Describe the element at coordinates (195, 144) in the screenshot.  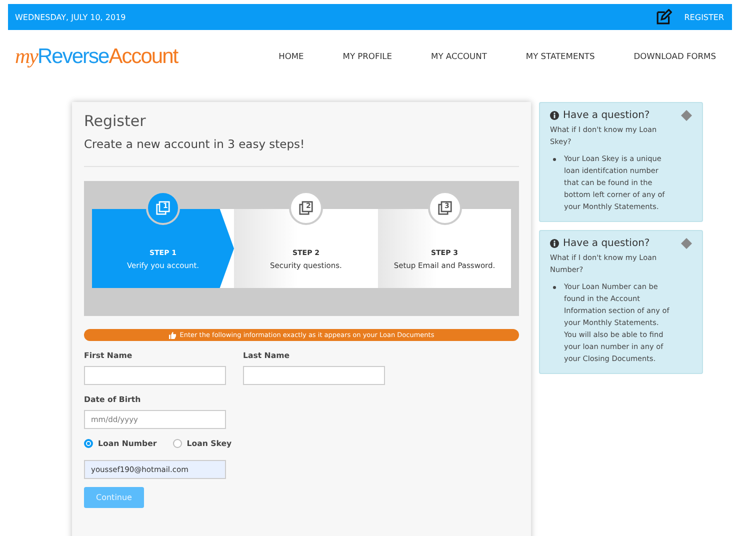
I see `card-subtitle: Create a new account in 3 easy steps!` at that location.